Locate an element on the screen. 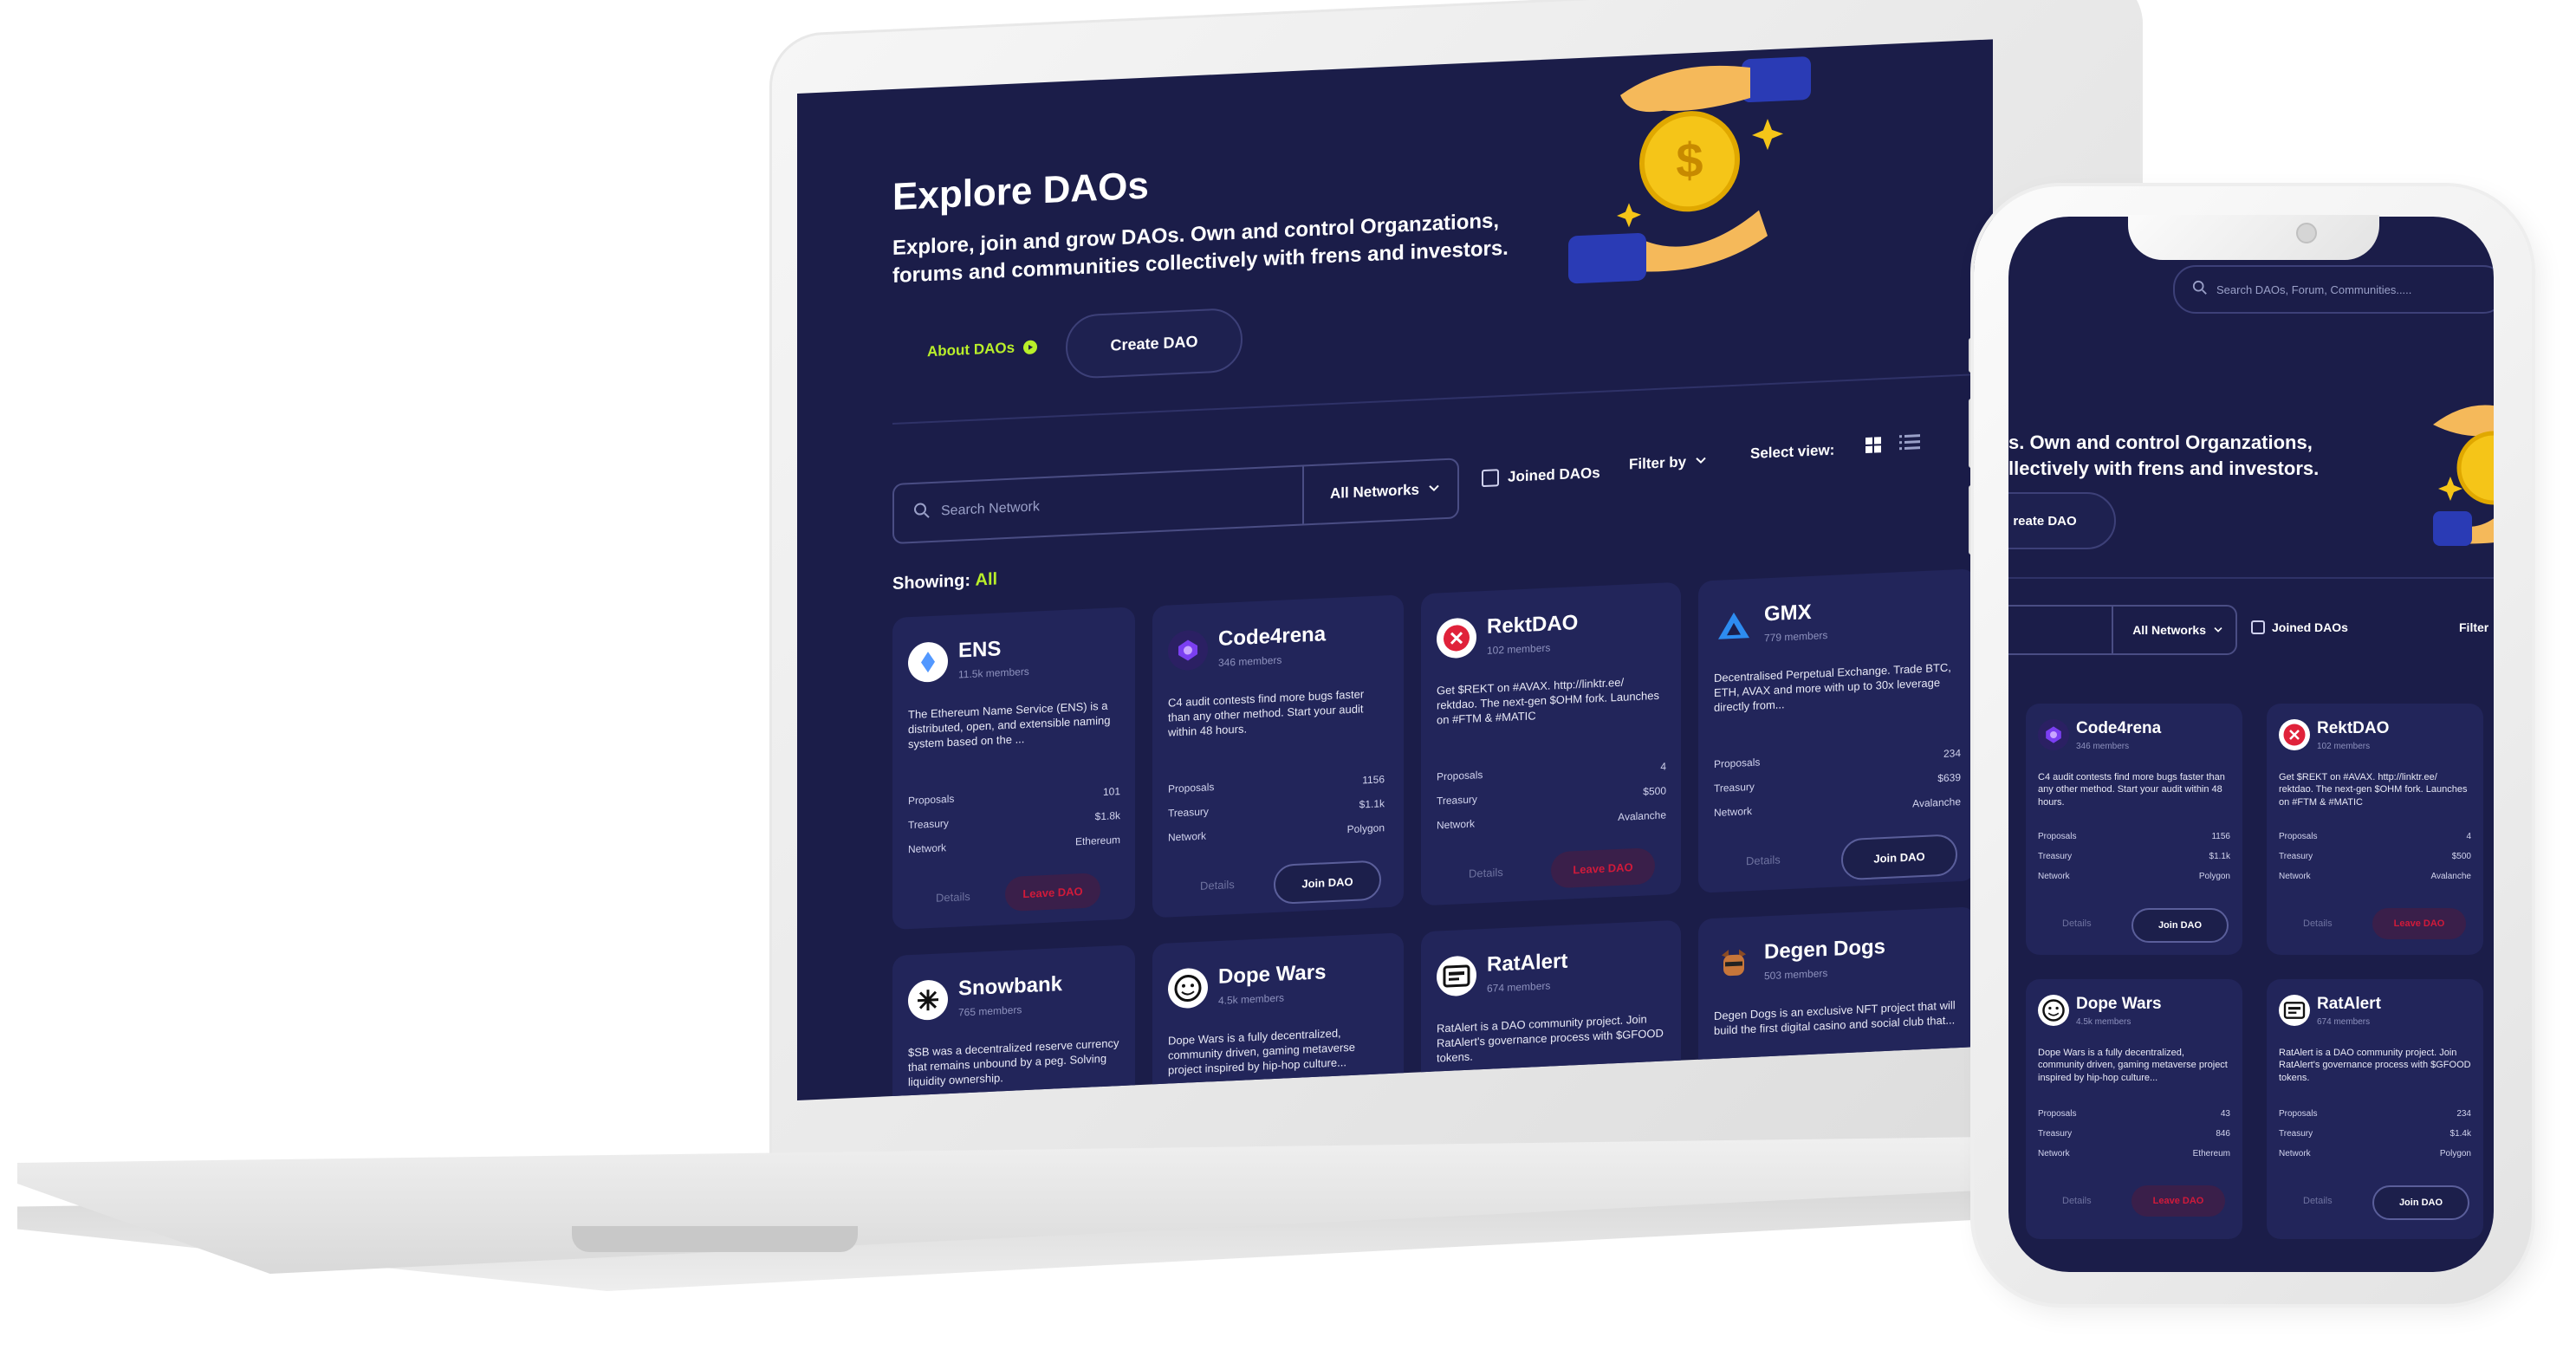 Image resolution: width=2576 pixels, height=1350 pixels. search-bar: Search Network All Networks is located at coordinates (1175, 501).